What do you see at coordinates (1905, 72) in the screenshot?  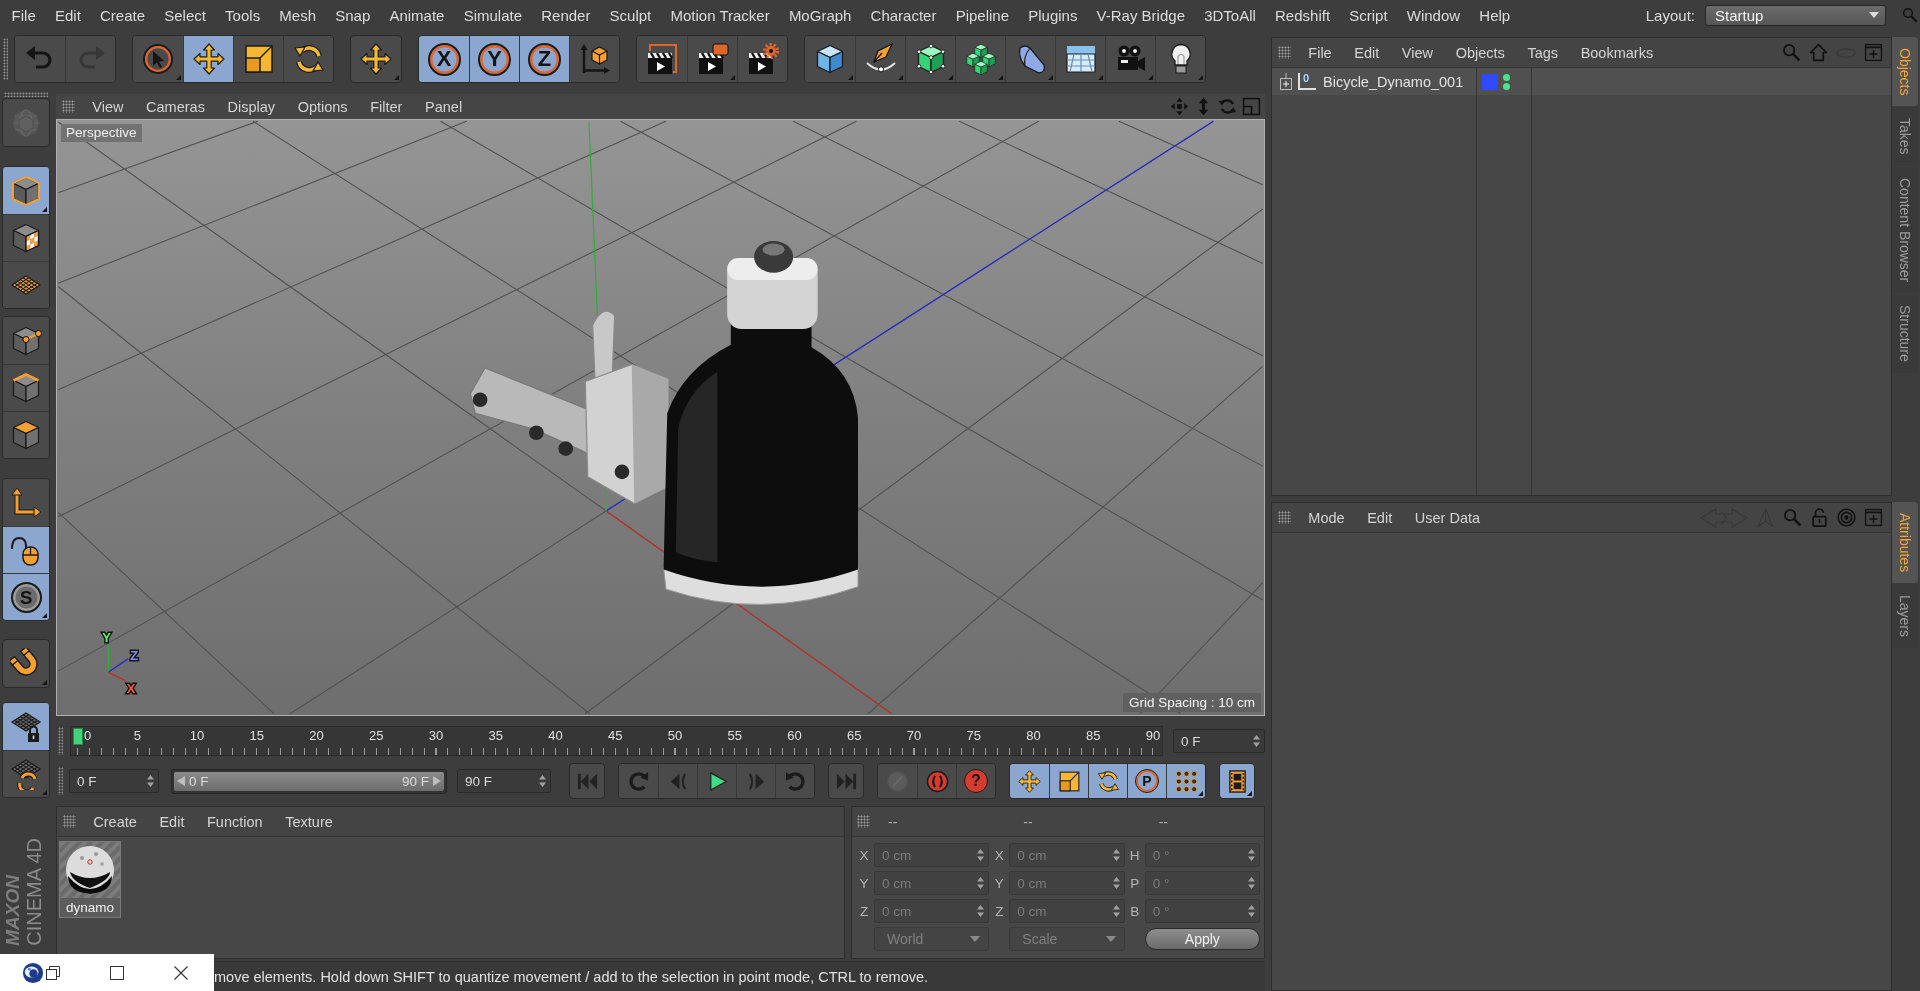 I see `side-tab: Objects` at bounding box center [1905, 72].